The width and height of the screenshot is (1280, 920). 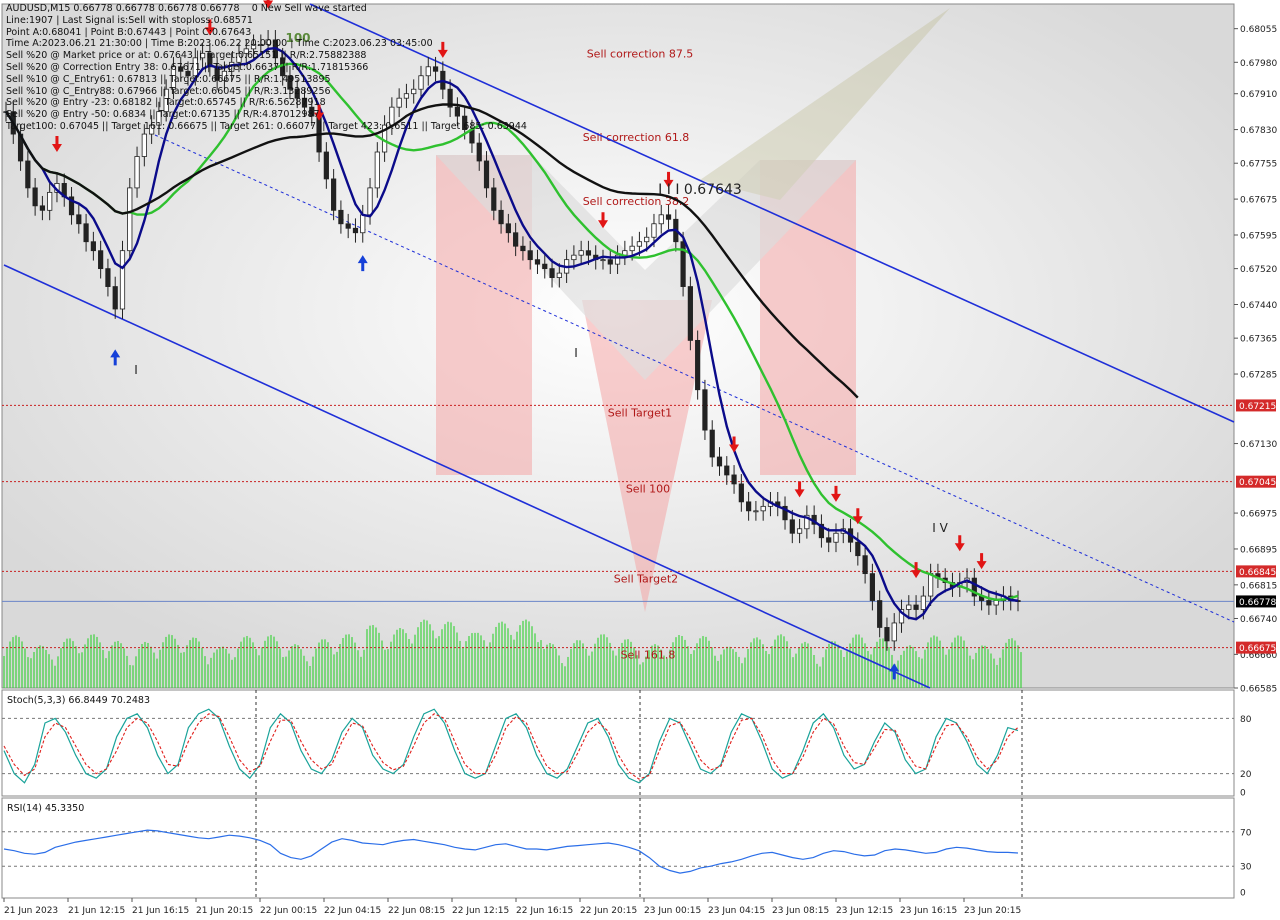 What do you see at coordinates (309, 8) in the screenshot?
I see `status-text: 0 New Sell wave started` at bounding box center [309, 8].